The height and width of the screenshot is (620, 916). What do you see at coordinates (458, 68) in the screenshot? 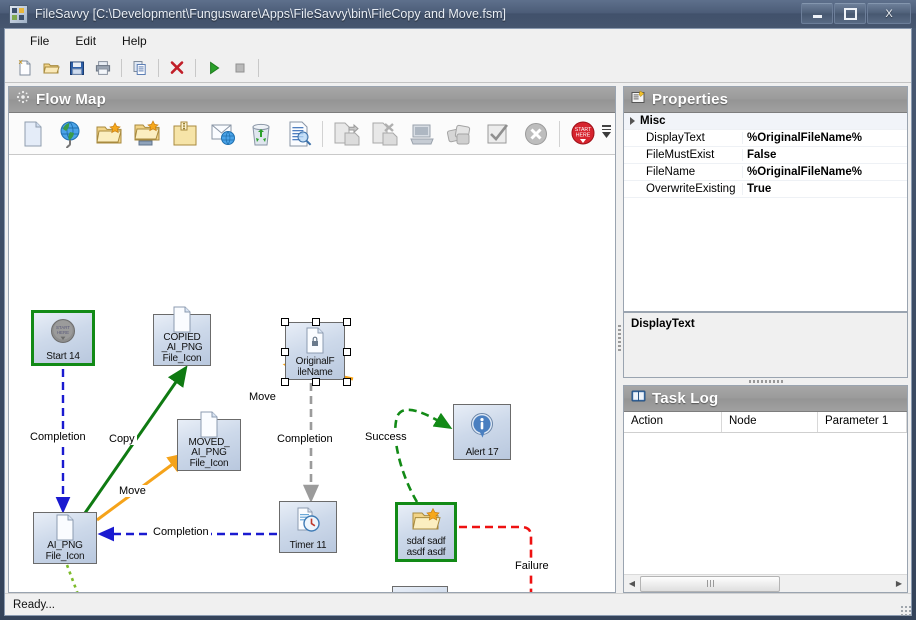
I see `main-toolbar` at bounding box center [458, 68].